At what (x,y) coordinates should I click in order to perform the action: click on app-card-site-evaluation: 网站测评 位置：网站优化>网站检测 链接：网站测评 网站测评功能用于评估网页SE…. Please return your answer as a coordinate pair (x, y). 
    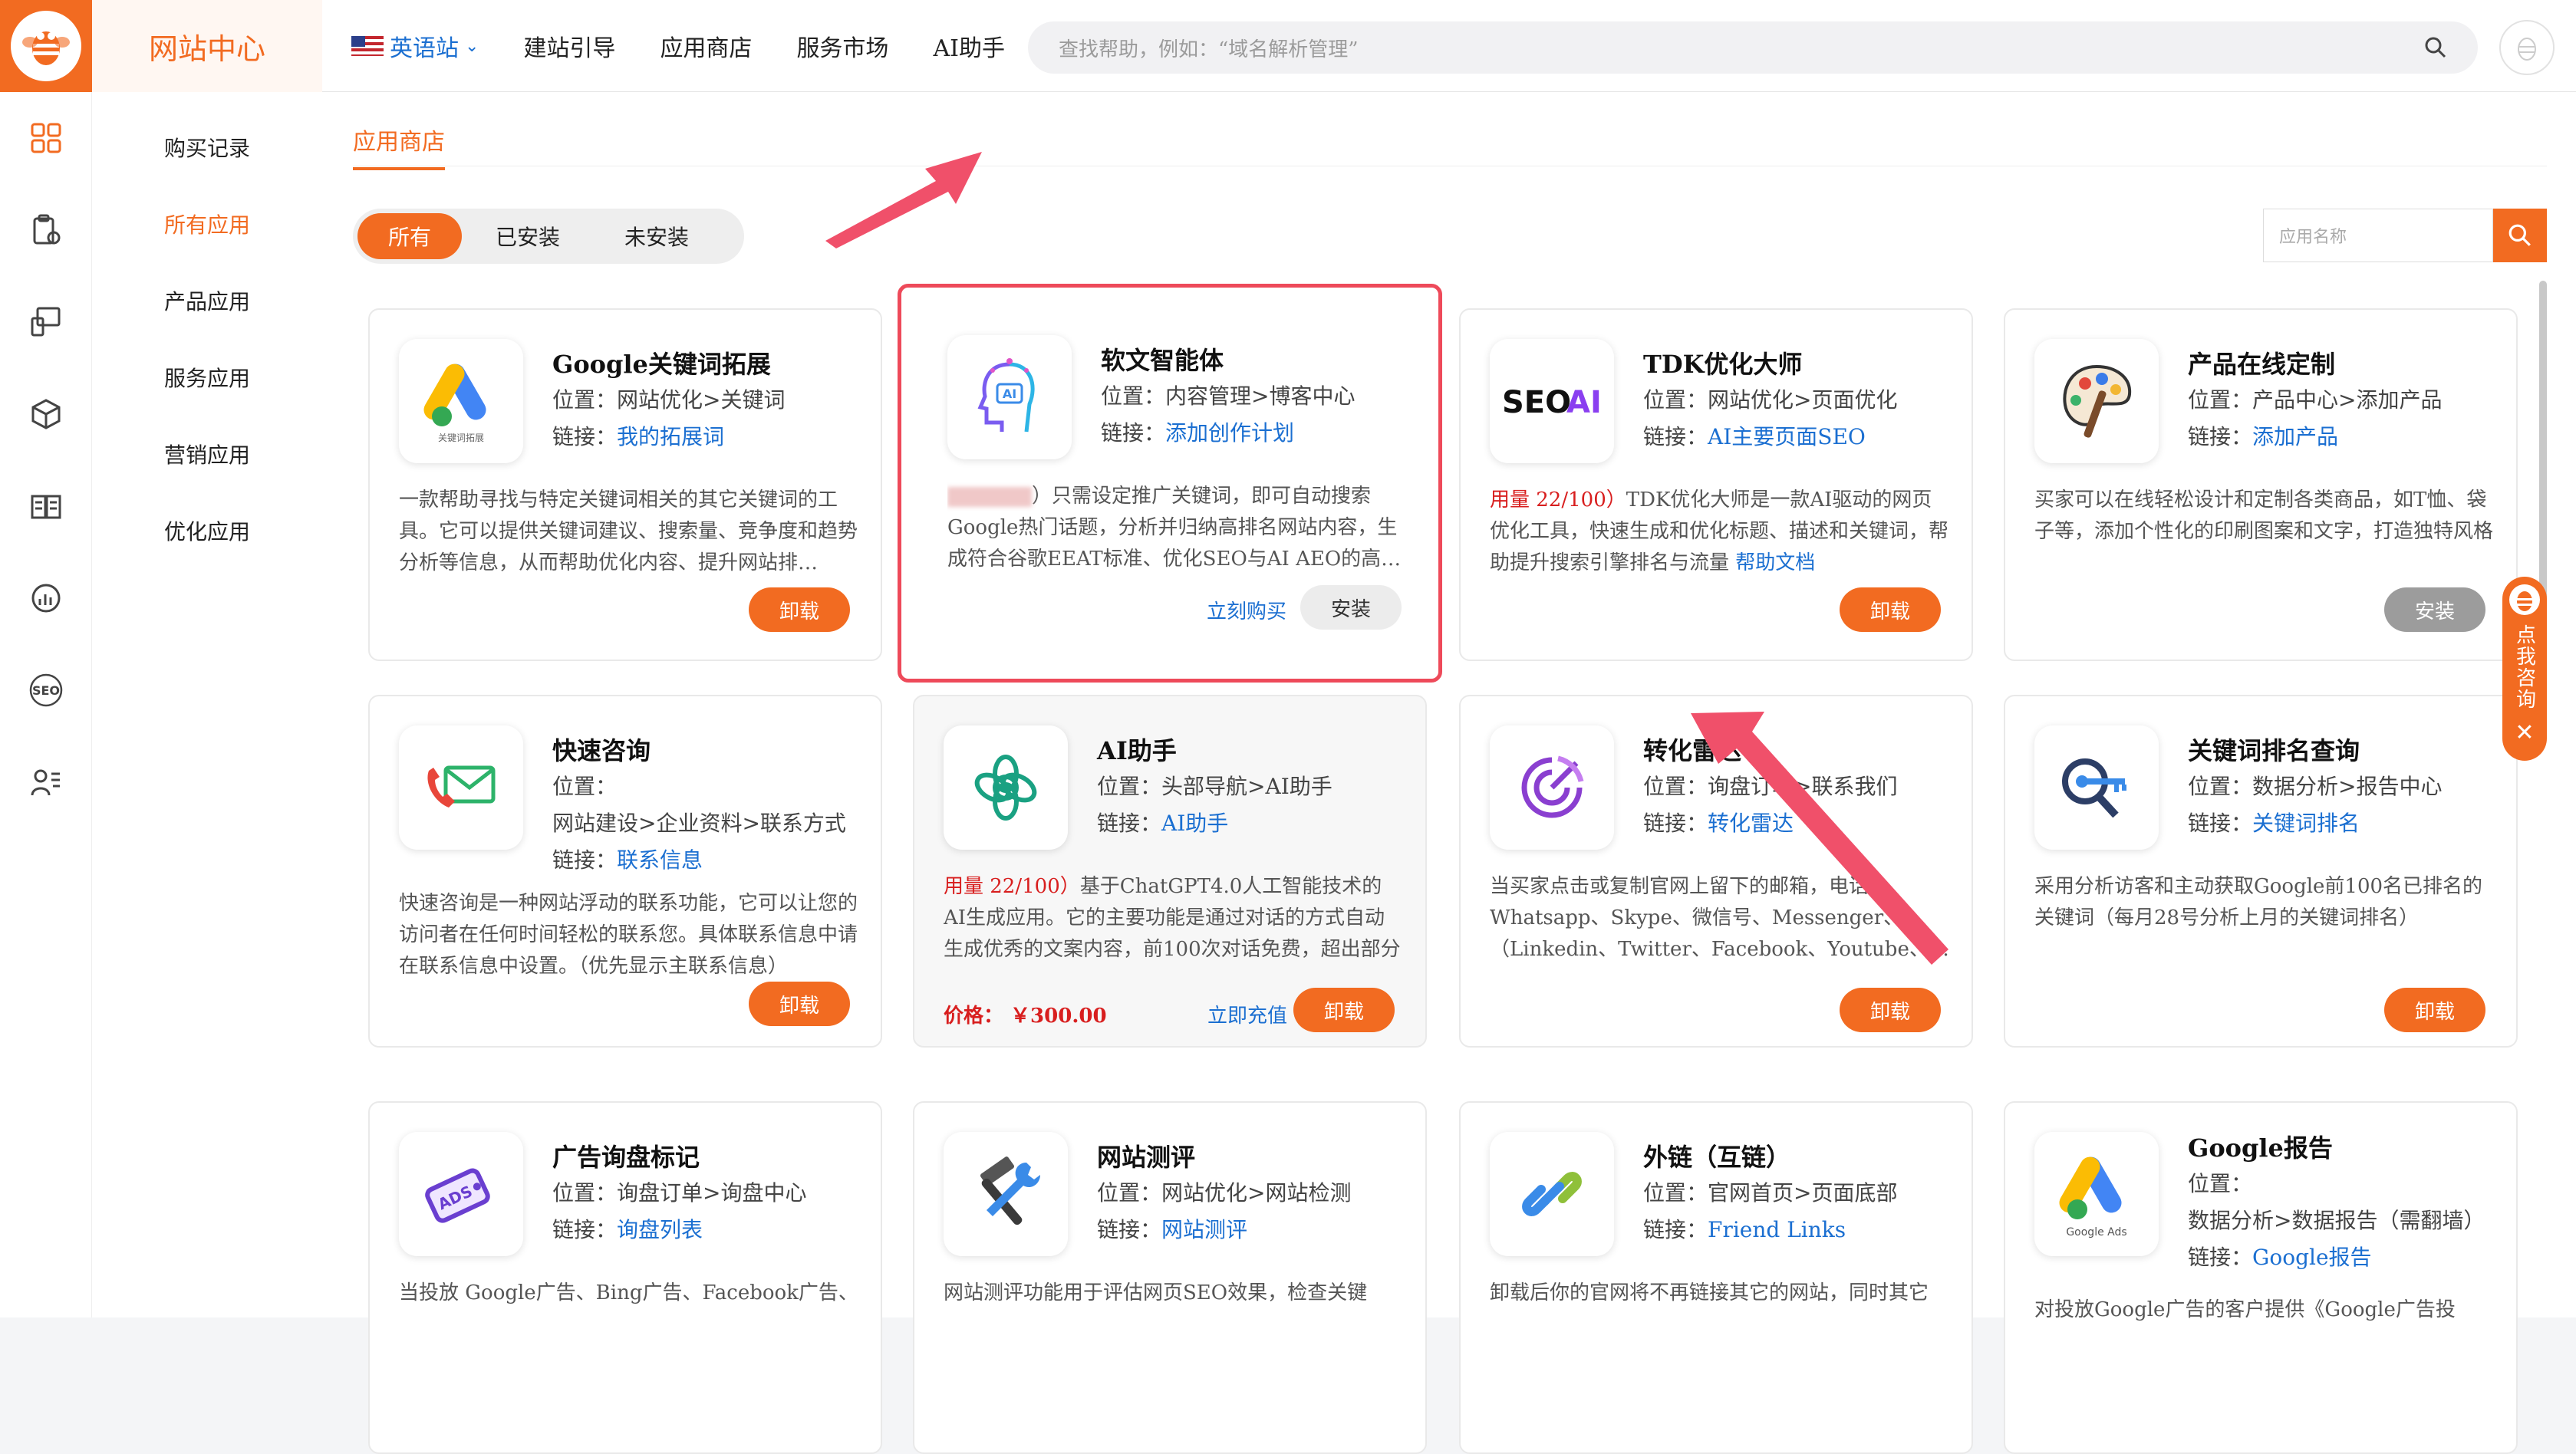
    Looking at the image, I should click on (1170, 1277).